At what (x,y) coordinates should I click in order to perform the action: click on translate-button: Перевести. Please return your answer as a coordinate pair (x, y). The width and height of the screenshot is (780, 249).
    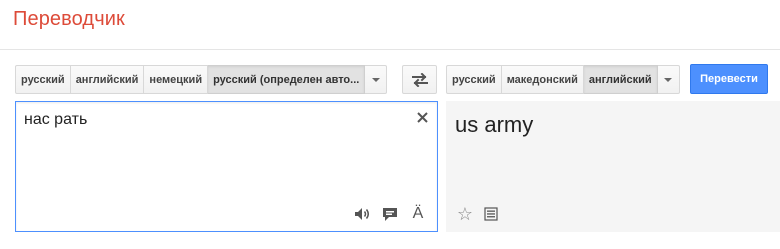
    Looking at the image, I should click on (729, 79).